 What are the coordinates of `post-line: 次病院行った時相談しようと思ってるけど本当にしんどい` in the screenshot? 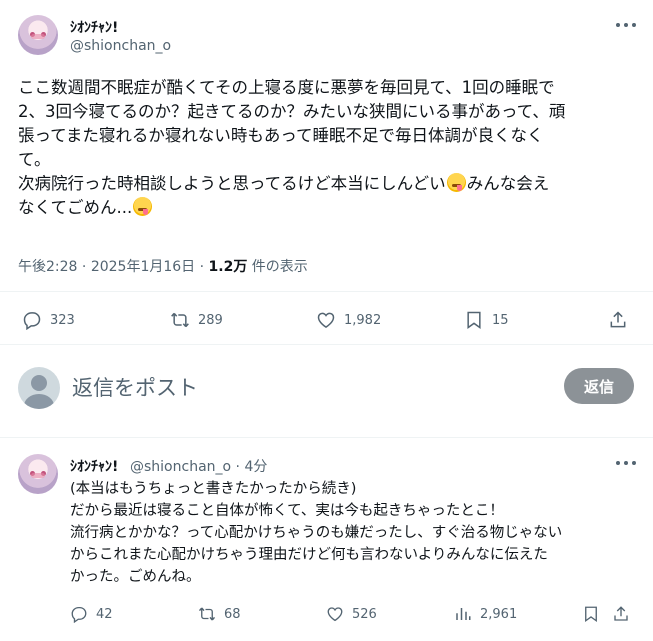 It's located at (232, 183).